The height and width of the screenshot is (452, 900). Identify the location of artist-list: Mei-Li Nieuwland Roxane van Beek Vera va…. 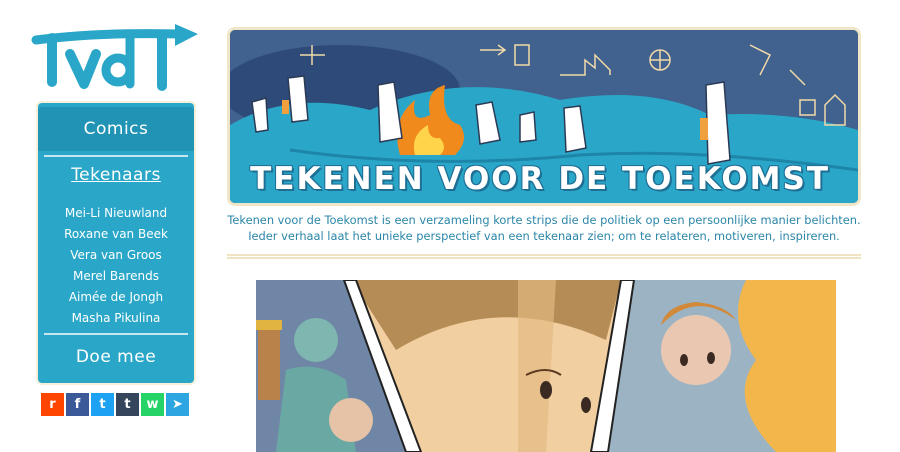
(116, 266).